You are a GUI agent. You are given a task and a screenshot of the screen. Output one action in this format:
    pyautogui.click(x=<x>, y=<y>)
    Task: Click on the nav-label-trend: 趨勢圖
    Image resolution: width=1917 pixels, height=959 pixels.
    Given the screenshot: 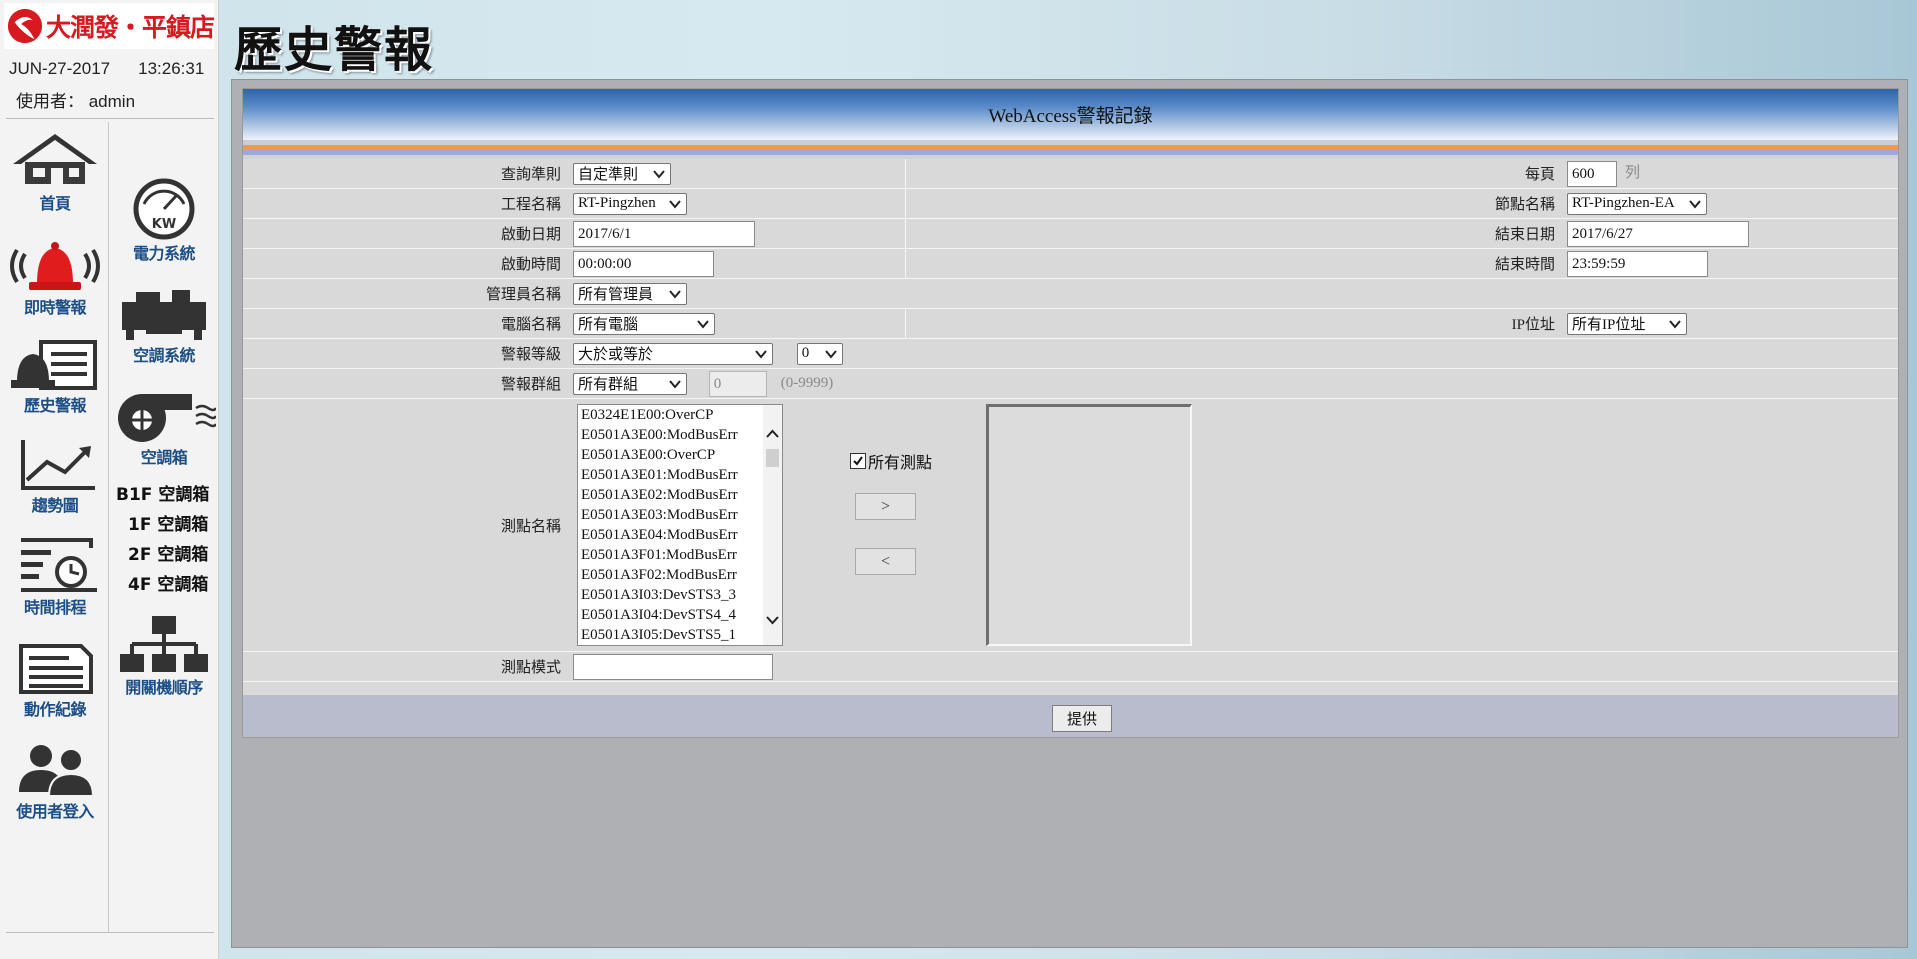 What is the action you would take?
    pyautogui.click(x=55, y=505)
    